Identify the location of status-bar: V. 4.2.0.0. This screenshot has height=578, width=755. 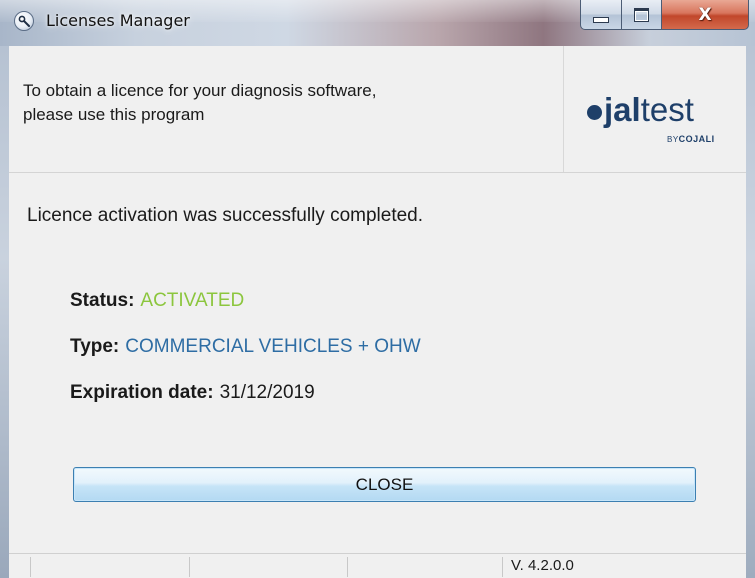
(377, 565).